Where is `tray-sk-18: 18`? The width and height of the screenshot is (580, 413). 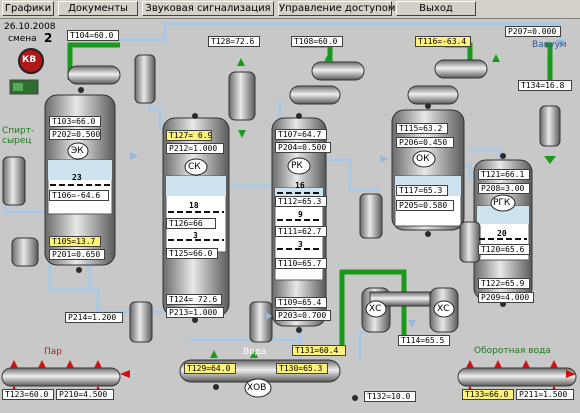
tray-sk-18: 18 is located at coordinates (194, 205).